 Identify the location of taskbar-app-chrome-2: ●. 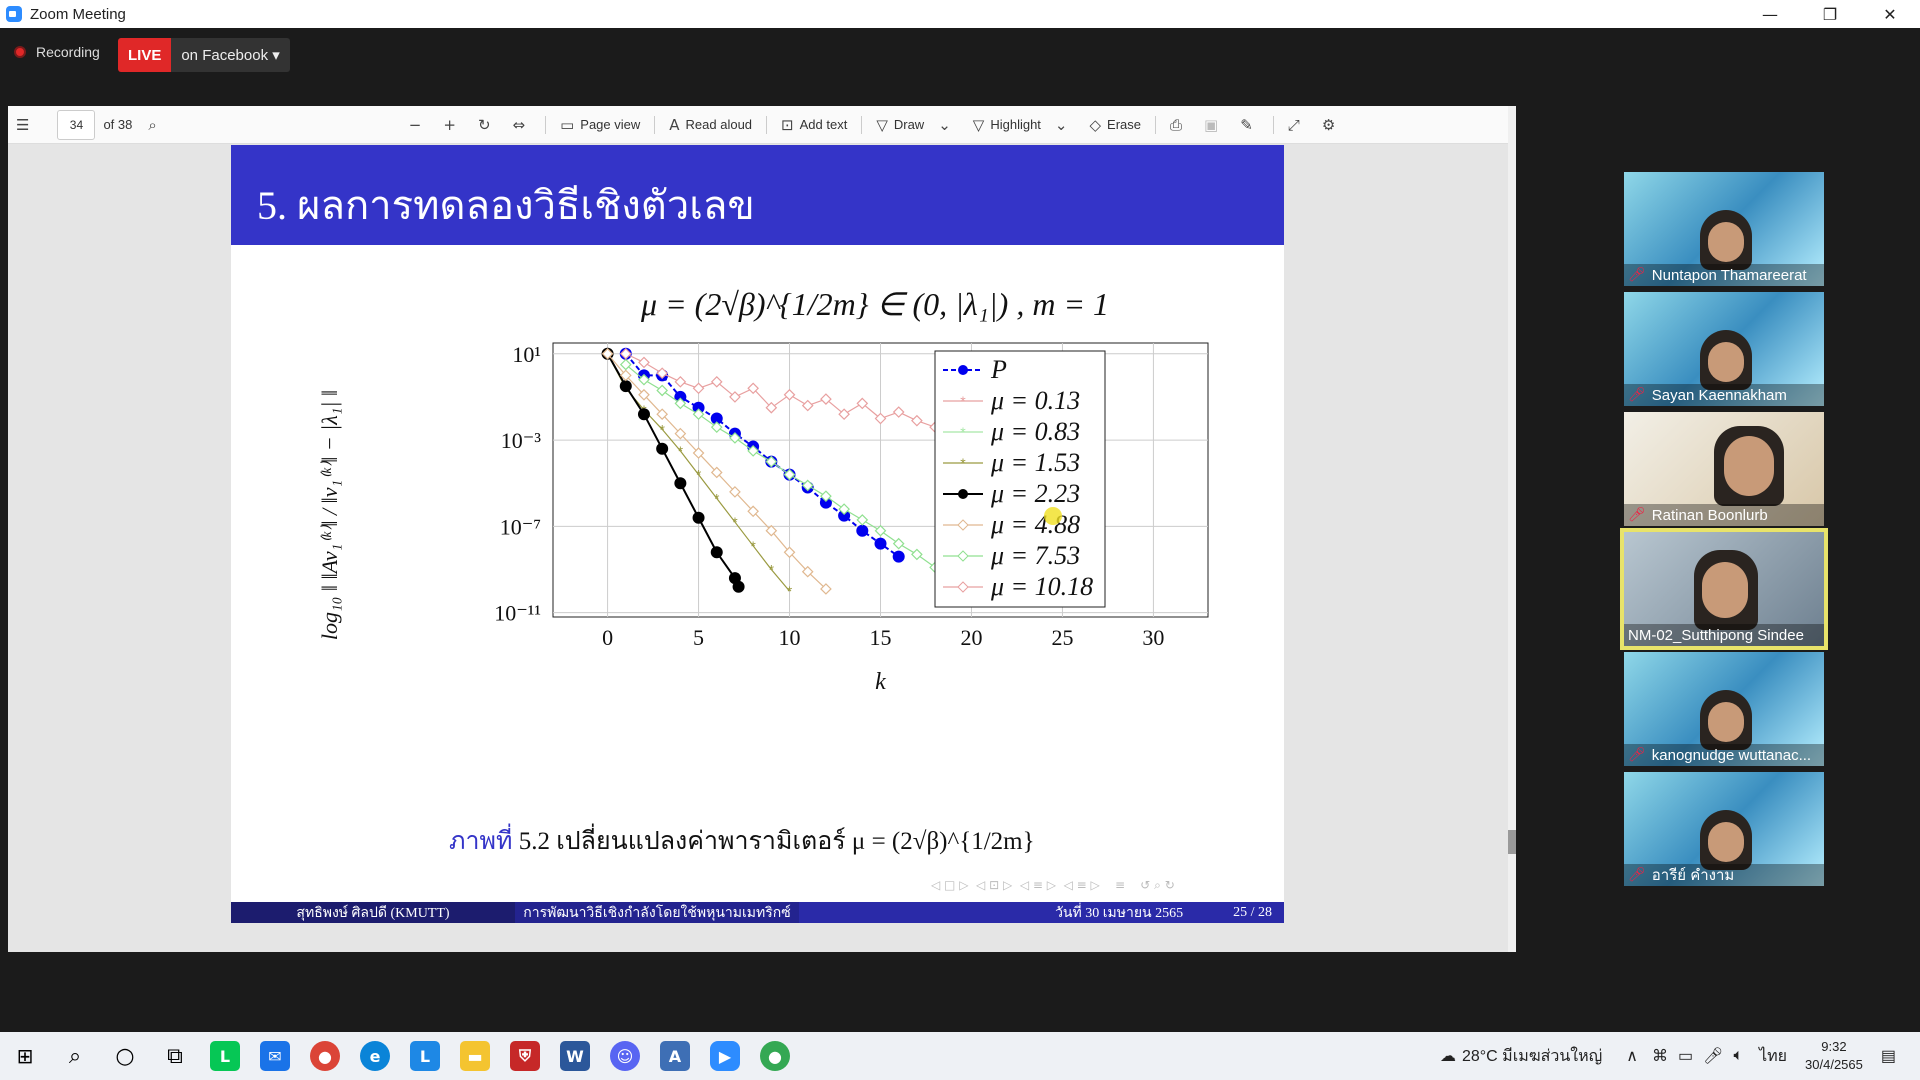
(775, 1056).